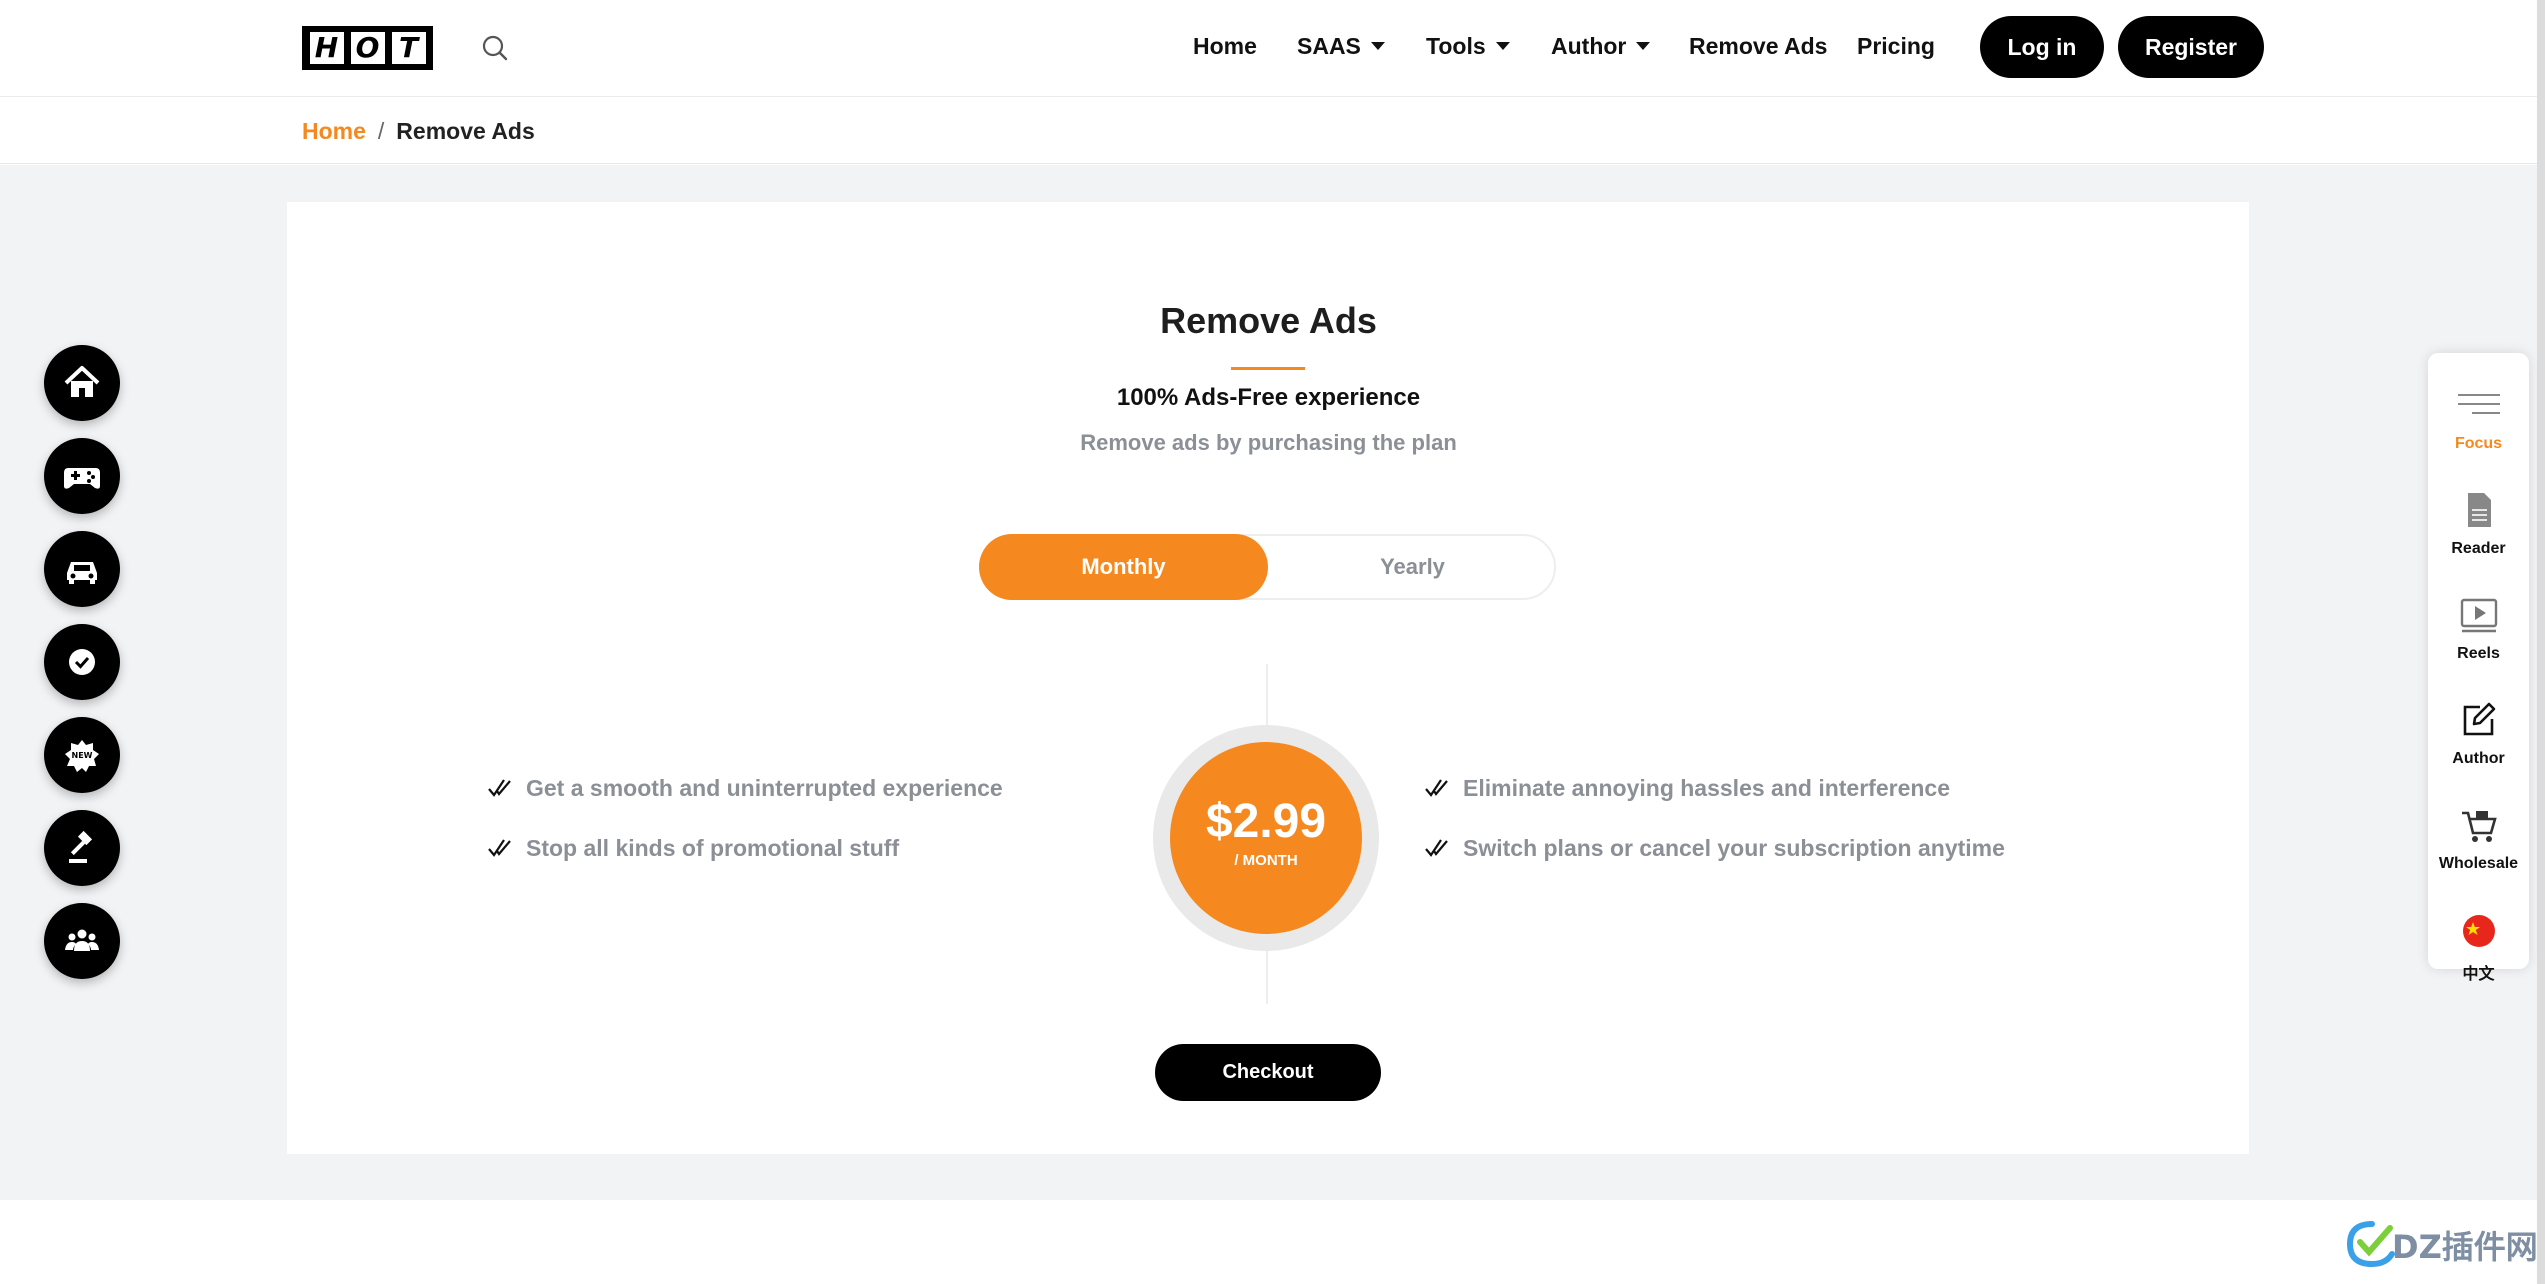 This screenshot has height=1284, width=2545. I want to click on nav-home: Home, so click(1225, 46).